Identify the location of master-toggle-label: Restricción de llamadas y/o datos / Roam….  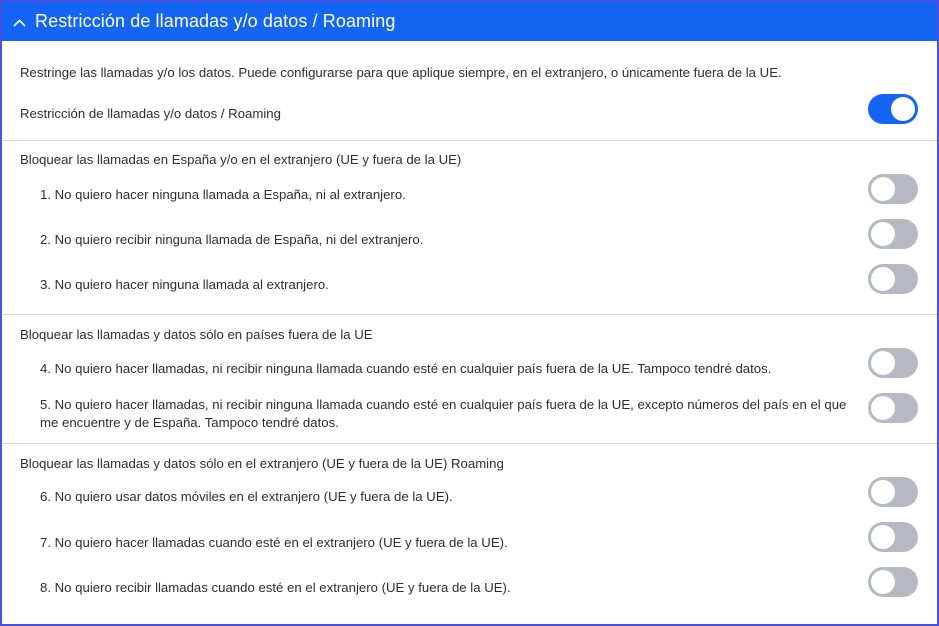
(150, 113).